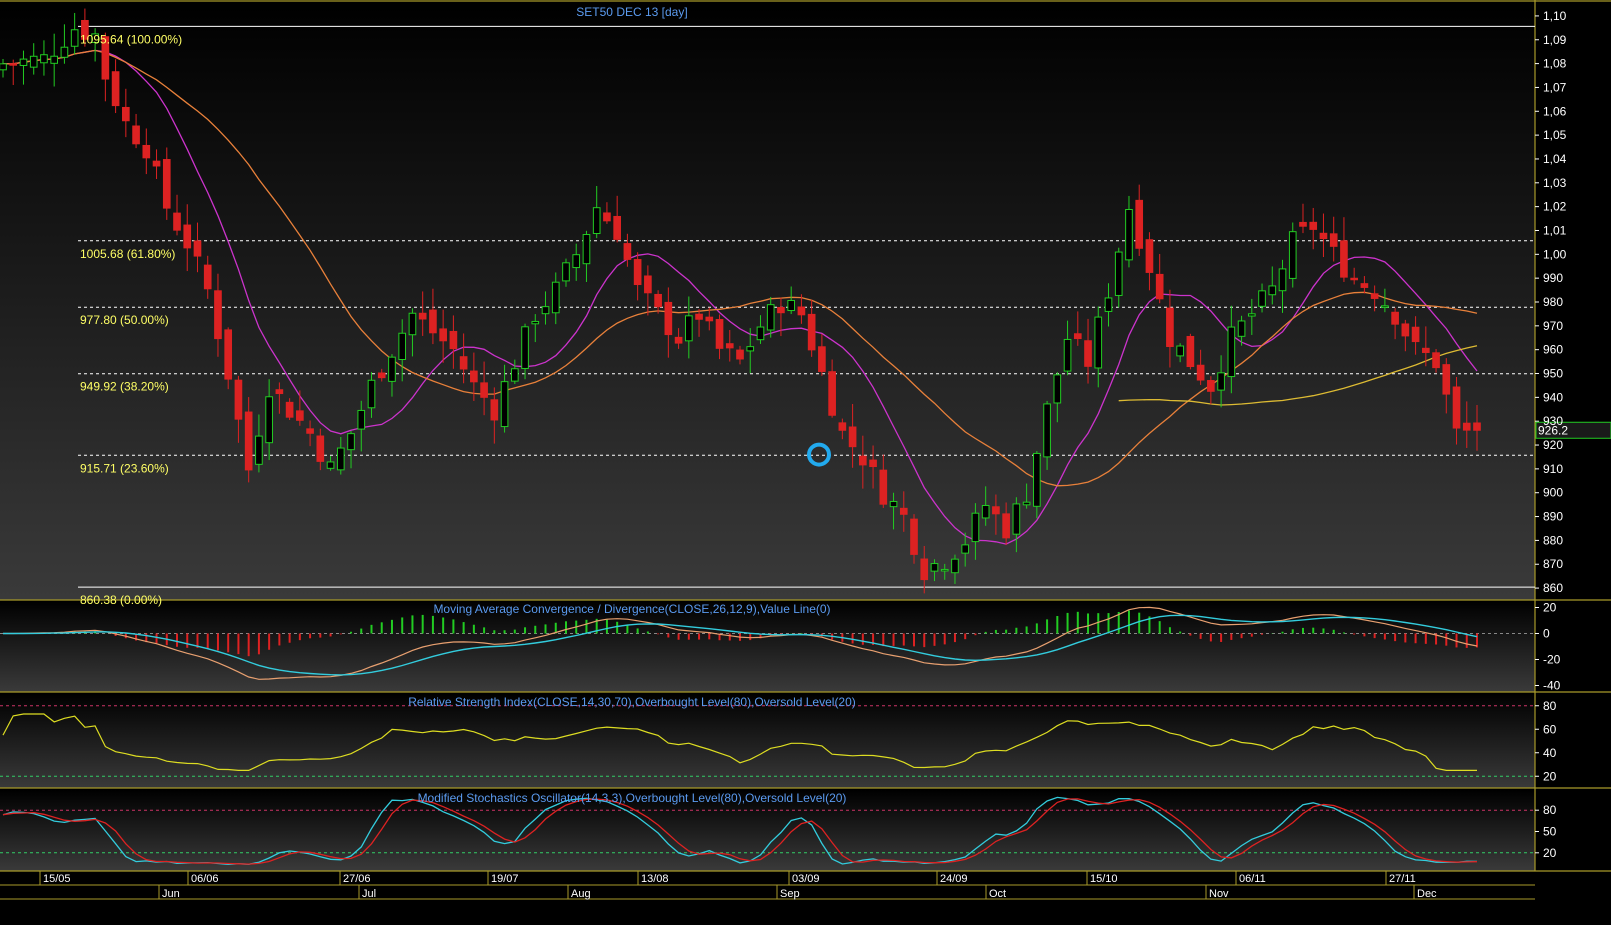  Describe the element at coordinates (121, 600) in the screenshot. I see `fib-level-label: 860.38 (0.00%)` at that location.